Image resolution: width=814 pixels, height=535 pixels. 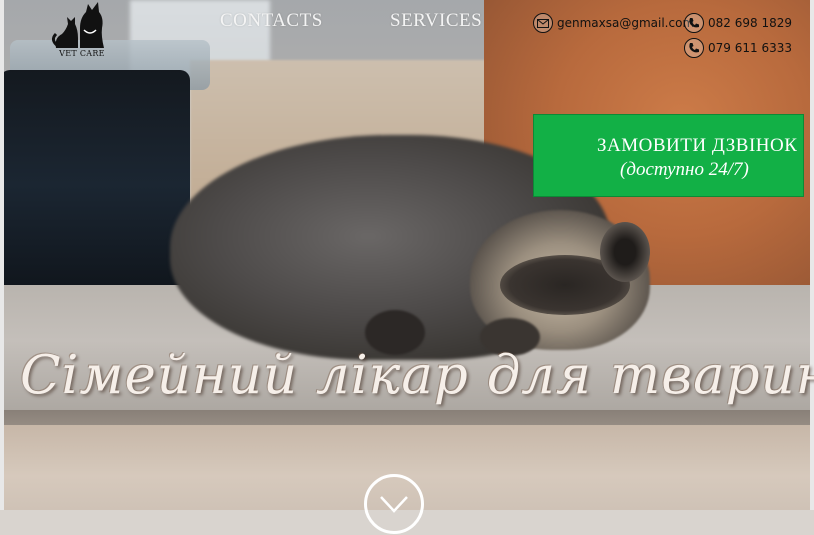 What do you see at coordinates (626, 23) in the screenshot?
I see `email-text: genmaxsa@gmail.com` at bounding box center [626, 23].